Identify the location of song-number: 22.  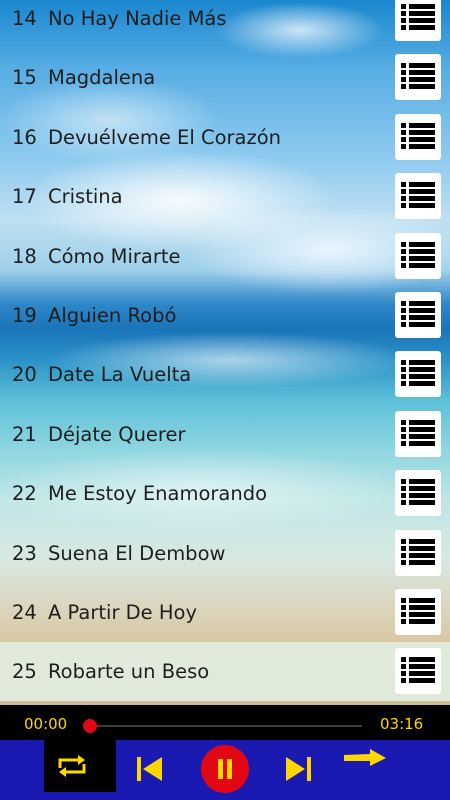
(24, 494).